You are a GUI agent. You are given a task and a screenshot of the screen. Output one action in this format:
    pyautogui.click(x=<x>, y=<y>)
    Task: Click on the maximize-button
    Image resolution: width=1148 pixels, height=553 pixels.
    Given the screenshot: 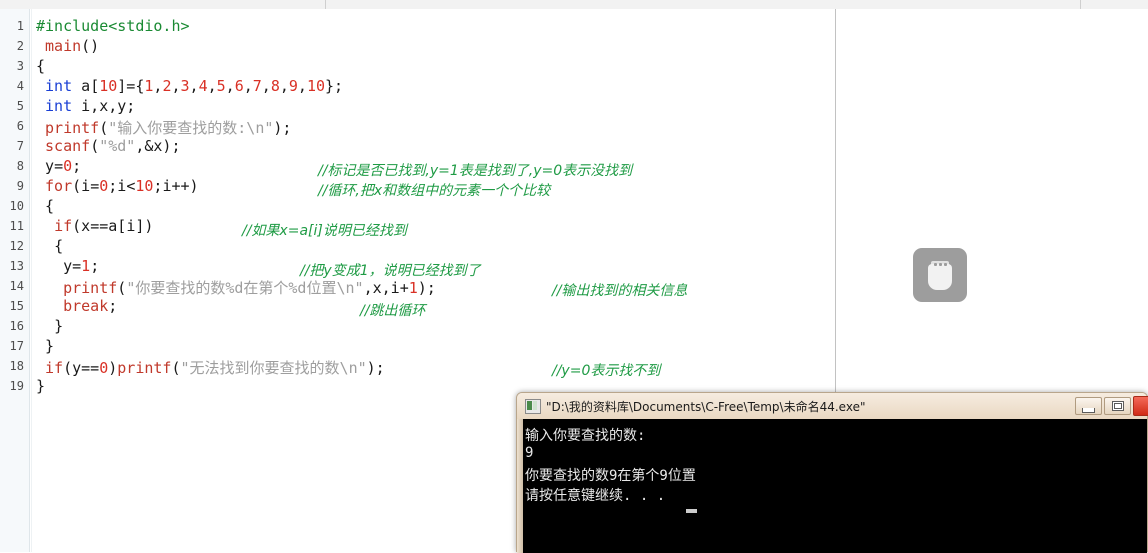 What is the action you would take?
    pyautogui.click(x=1117, y=406)
    